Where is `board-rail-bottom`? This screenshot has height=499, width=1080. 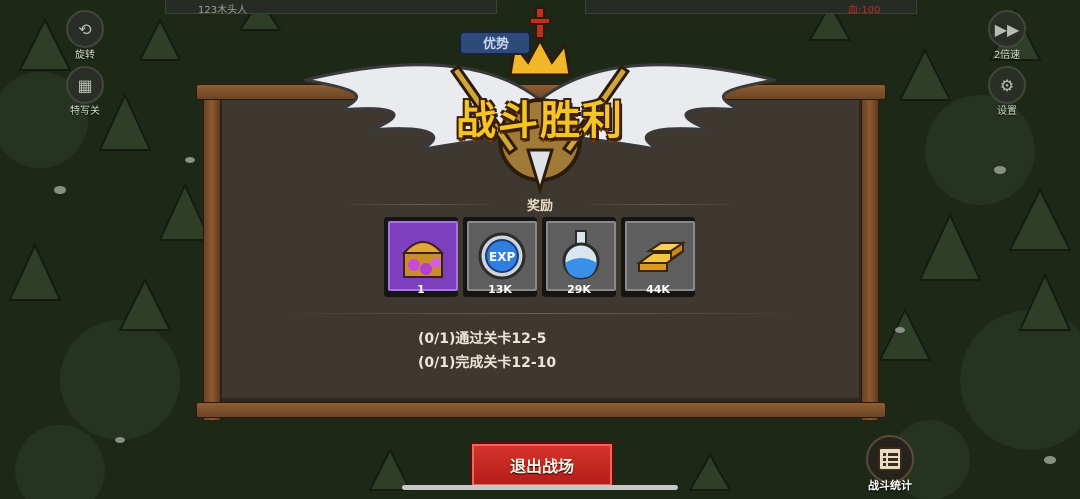 board-rail-bottom is located at coordinates (541, 410).